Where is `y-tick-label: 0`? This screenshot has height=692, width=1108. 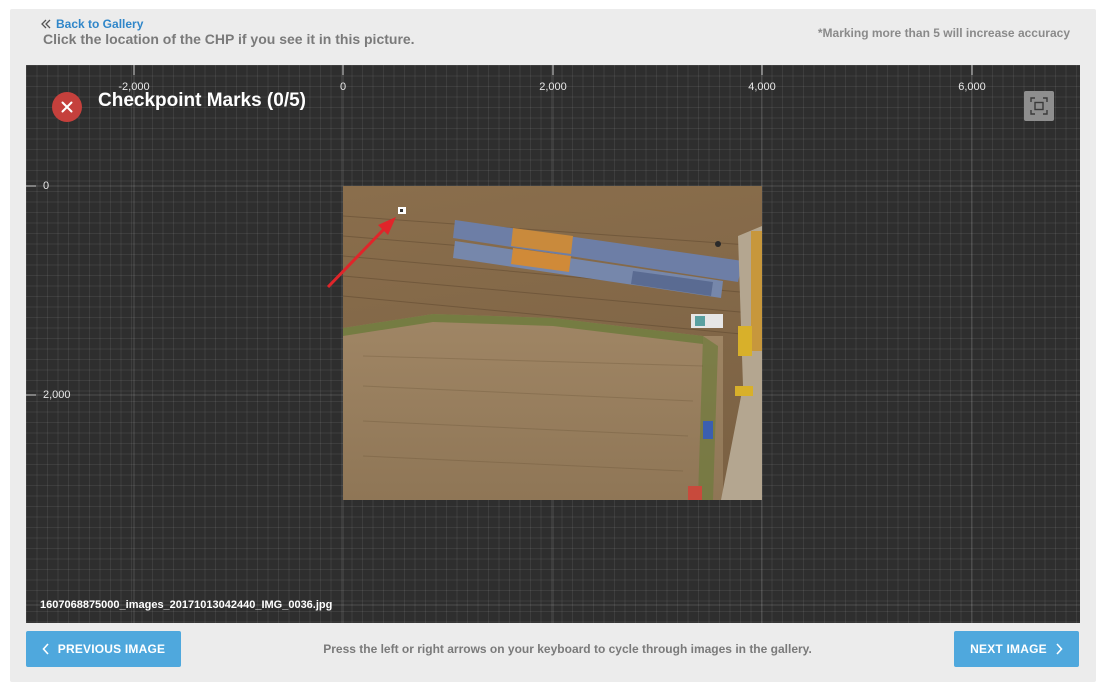 y-tick-label: 0 is located at coordinates (46, 186).